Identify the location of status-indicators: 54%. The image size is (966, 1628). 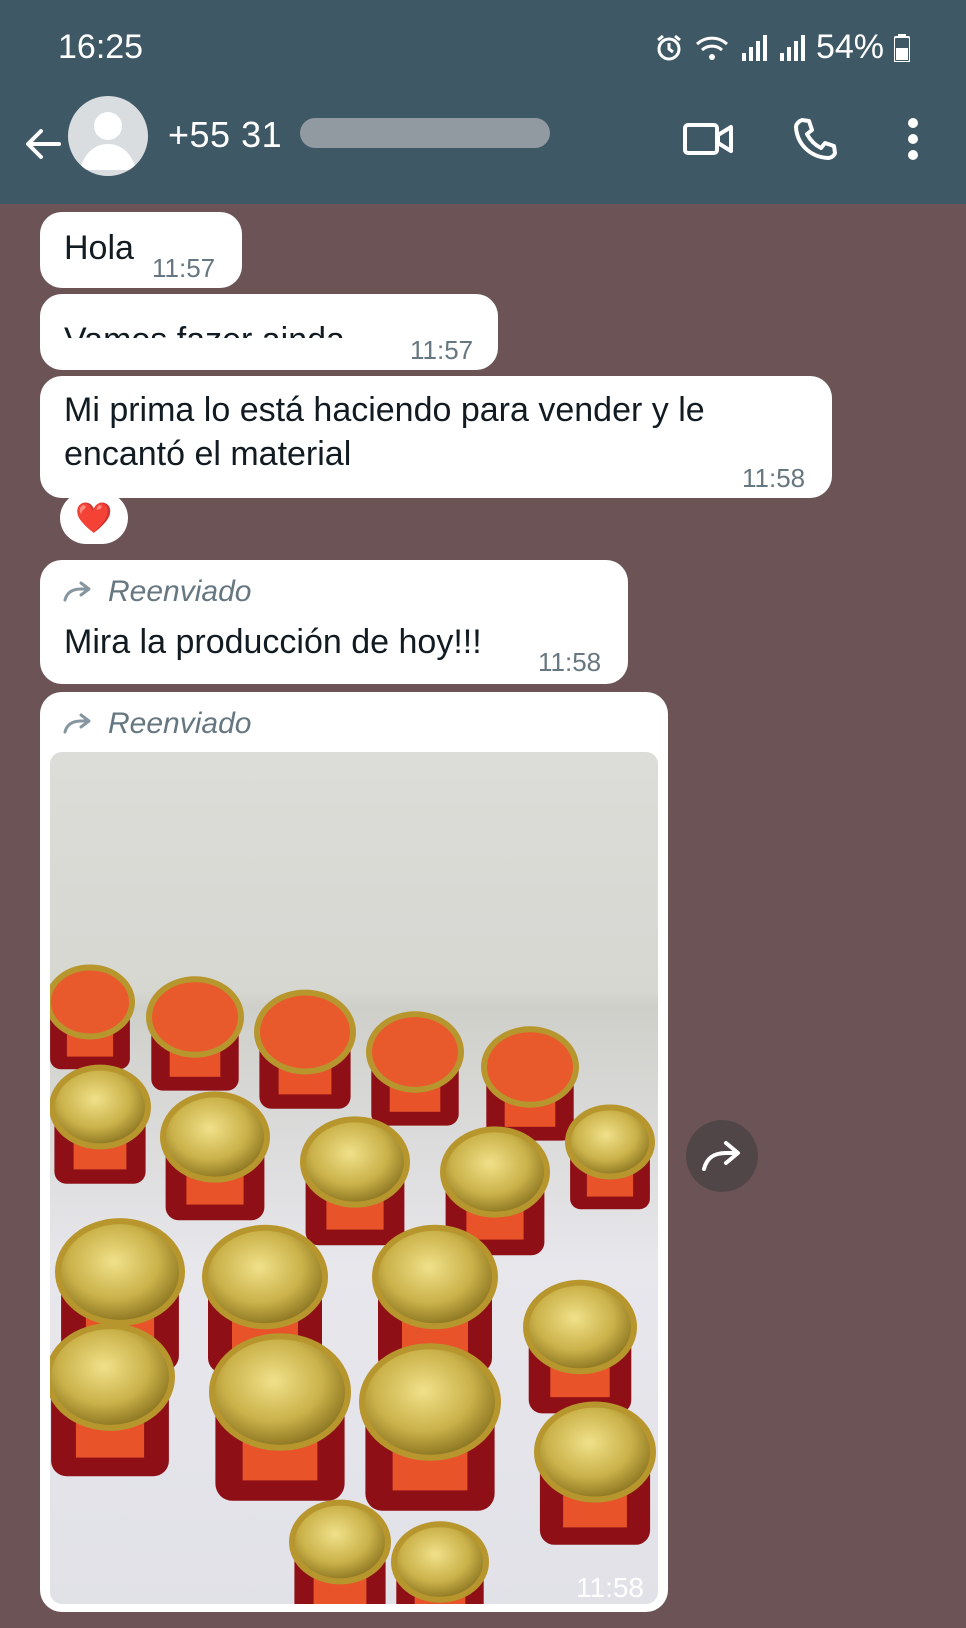
(782, 47).